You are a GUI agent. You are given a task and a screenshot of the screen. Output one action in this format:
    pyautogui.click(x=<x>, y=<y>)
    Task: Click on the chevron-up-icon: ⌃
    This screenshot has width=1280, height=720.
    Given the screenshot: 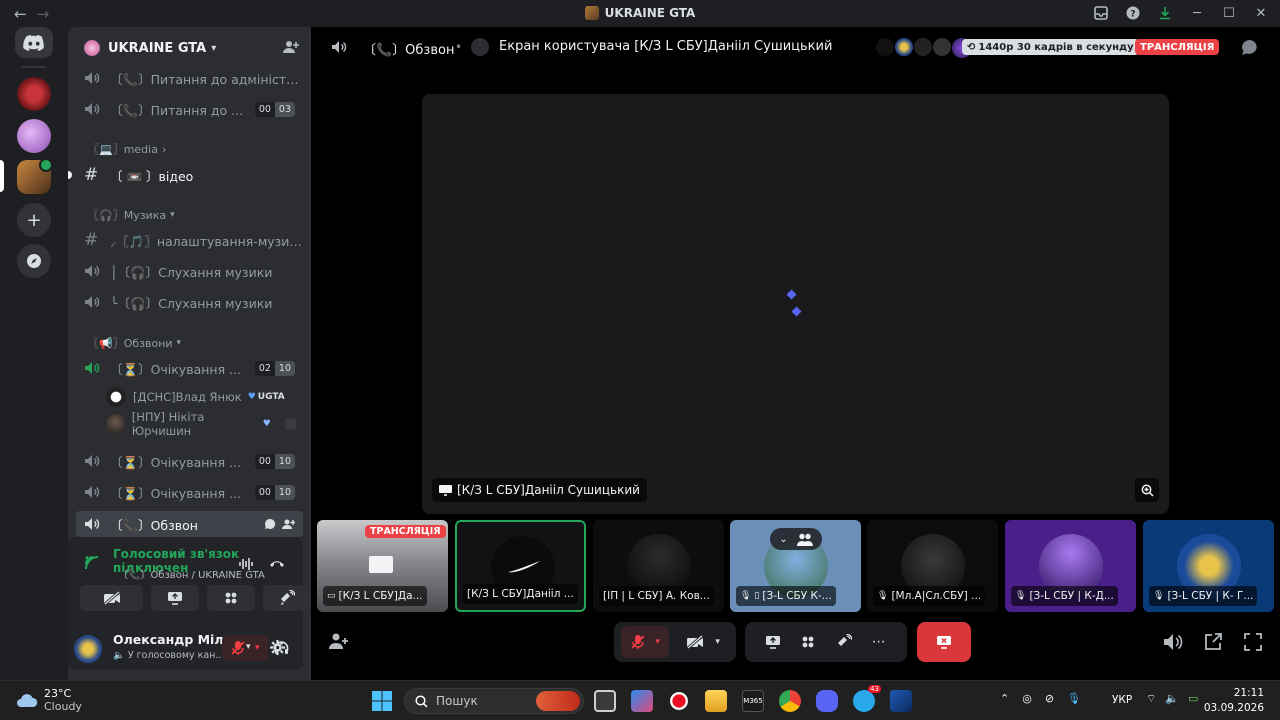 What is the action you would take?
    pyautogui.click(x=1004, y=698)
    